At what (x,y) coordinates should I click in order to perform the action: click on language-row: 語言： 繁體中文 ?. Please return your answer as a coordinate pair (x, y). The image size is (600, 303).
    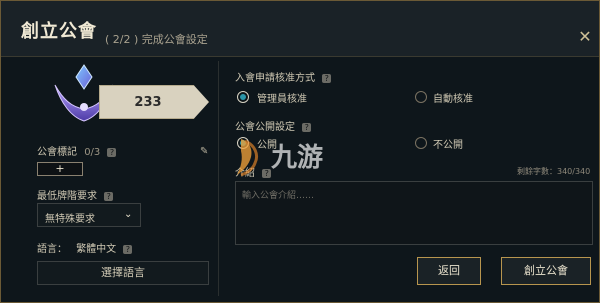
    Looking at the image, I should click on (85, 247).